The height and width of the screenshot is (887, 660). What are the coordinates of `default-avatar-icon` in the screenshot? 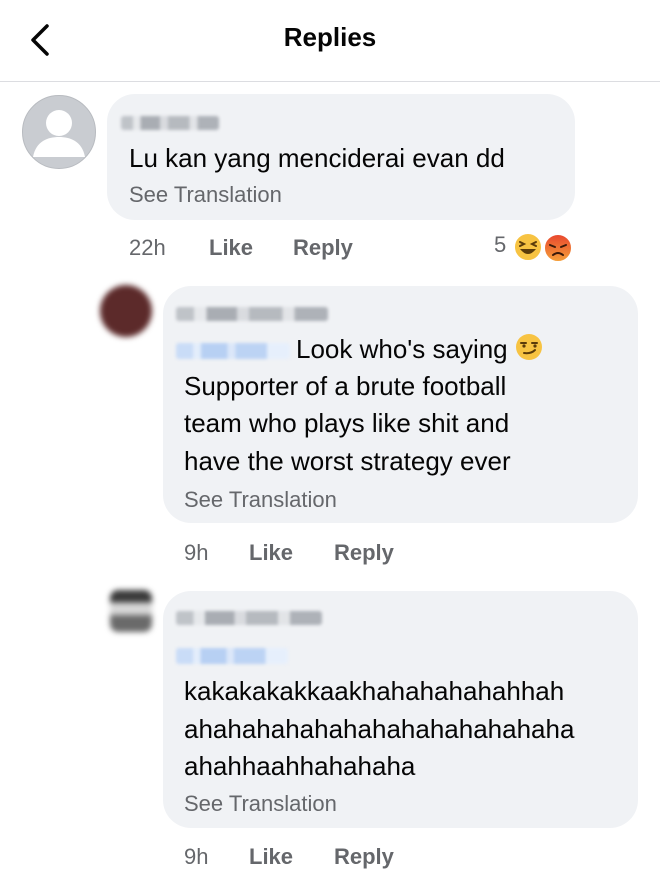 It's located at (59, 133).